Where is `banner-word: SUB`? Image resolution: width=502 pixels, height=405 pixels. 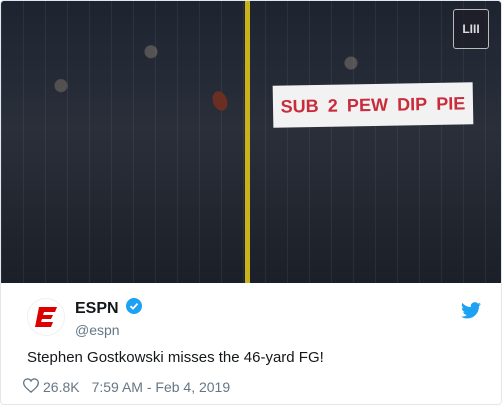
banner-word: SUB is located at coordinates (299, 106).